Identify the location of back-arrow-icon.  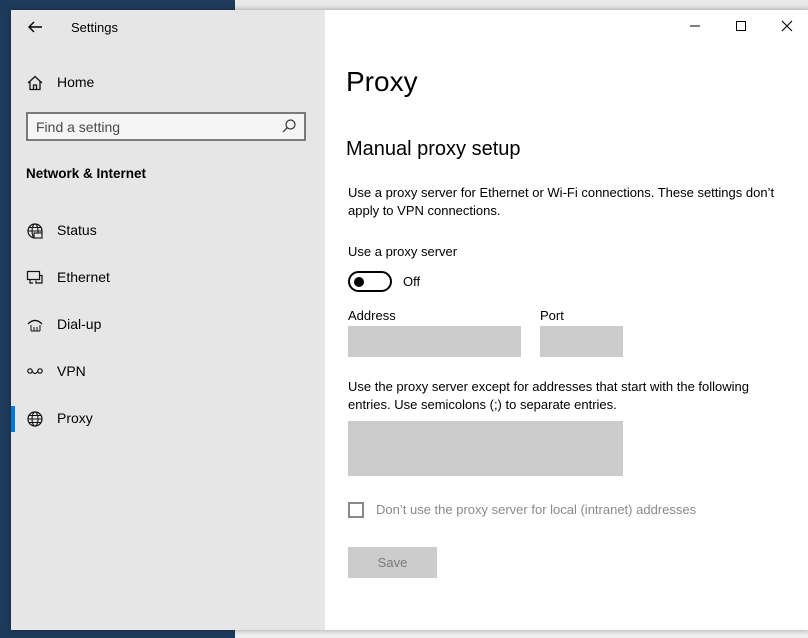
(35, 27).